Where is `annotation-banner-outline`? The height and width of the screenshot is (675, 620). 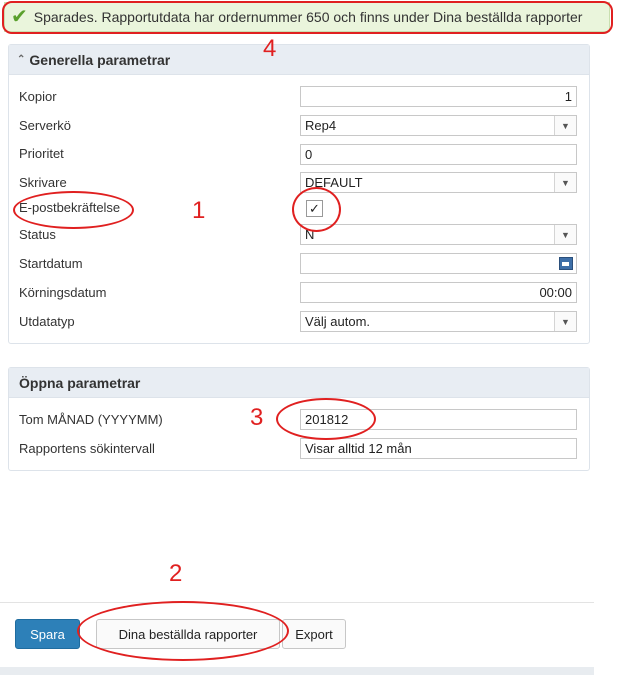 annotation-banner-outline is located at coordinates (307, 17).